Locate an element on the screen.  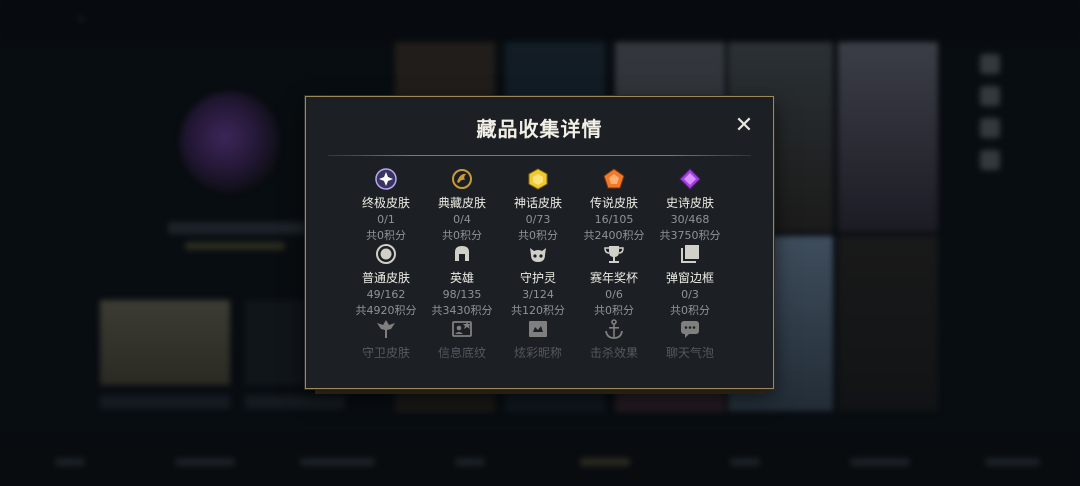
collection-category-8: 守护灵 3/124 共120积分 is located at coordinates (538, 280).